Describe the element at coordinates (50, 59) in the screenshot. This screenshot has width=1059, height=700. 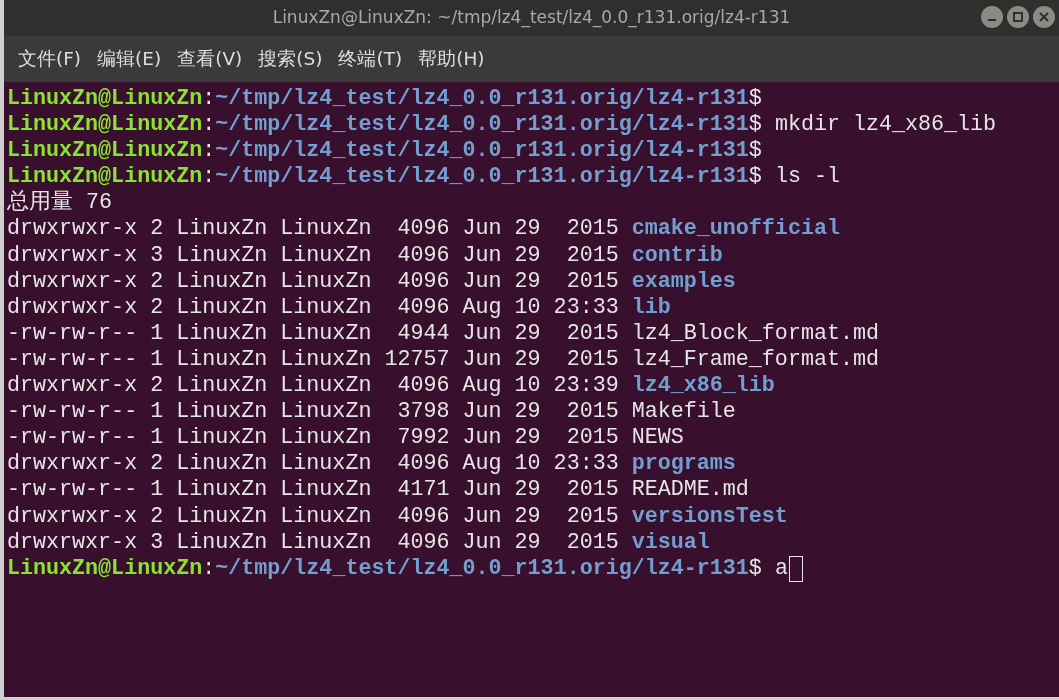
I see `menu-item: 文件(F)` at that location.